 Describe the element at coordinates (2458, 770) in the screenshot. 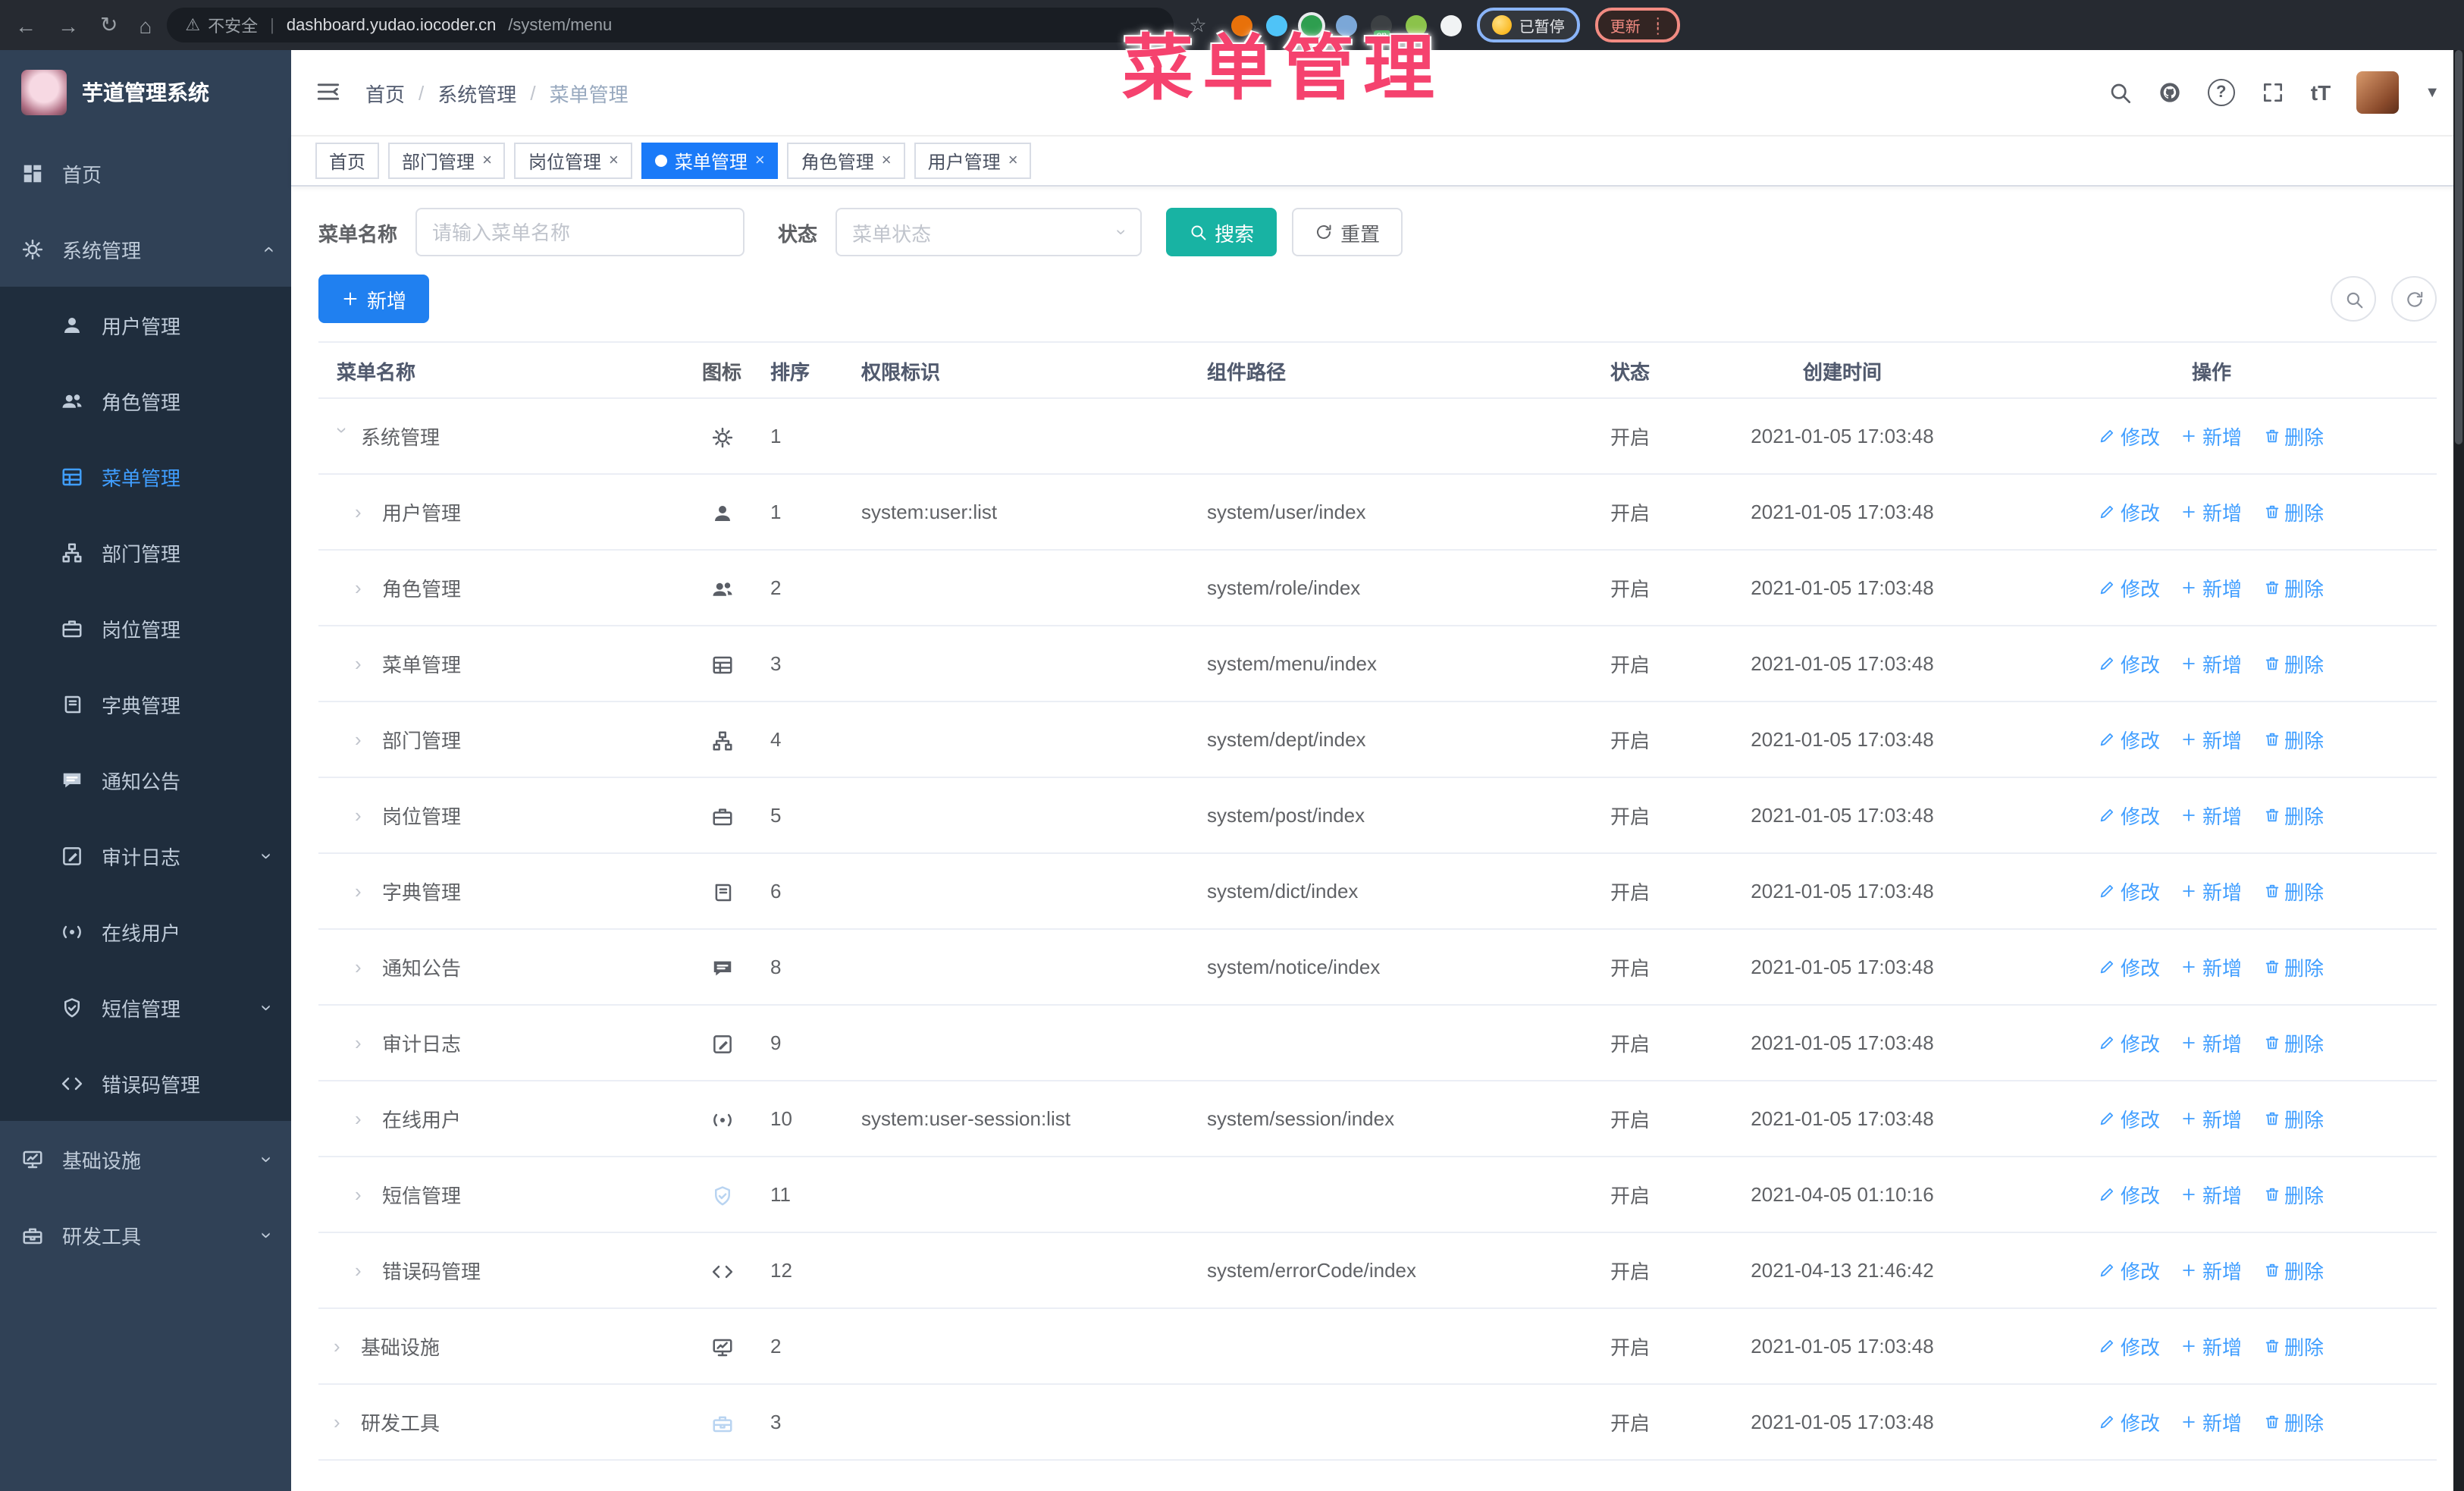

I see `page-scrollbar` at that location.